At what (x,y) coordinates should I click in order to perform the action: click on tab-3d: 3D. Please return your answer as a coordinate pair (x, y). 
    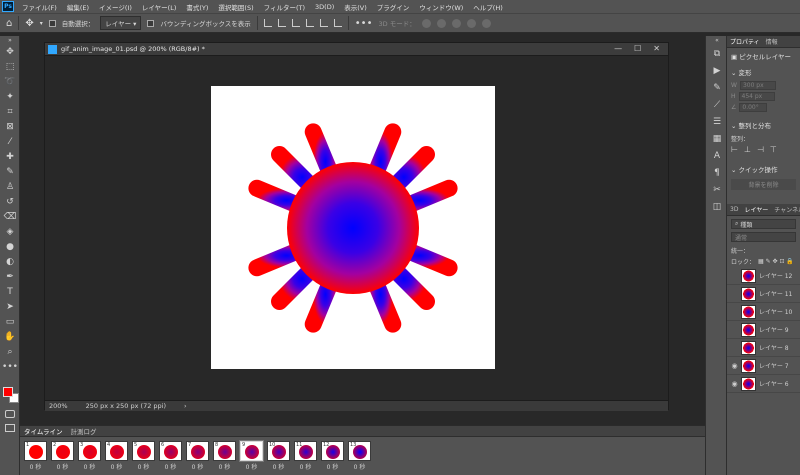
    Looking at the image, I should click on (734, 209).